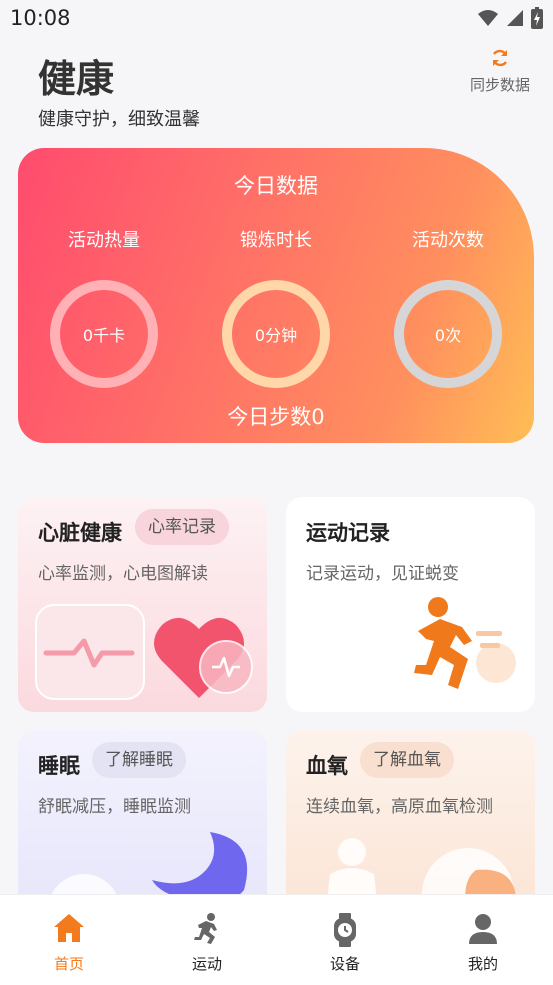  I want to click on running-illustration, so click(465, 643).